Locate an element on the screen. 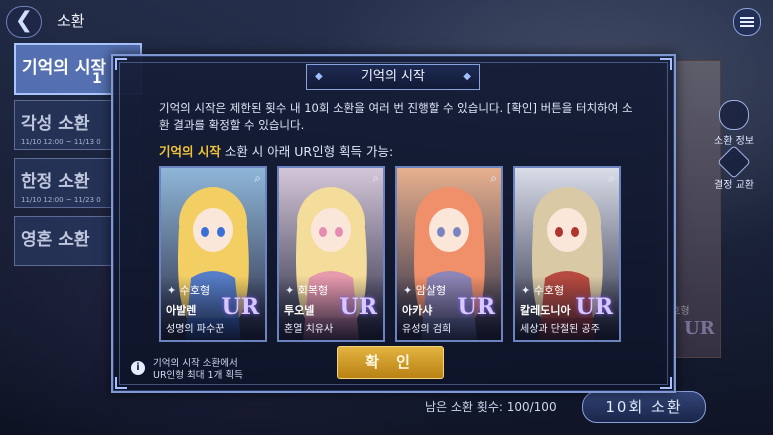 Image resolution: width=773 pixels, height=435 pixels. class-label: ✦ 암살형 is located at coordinates (424, 290).